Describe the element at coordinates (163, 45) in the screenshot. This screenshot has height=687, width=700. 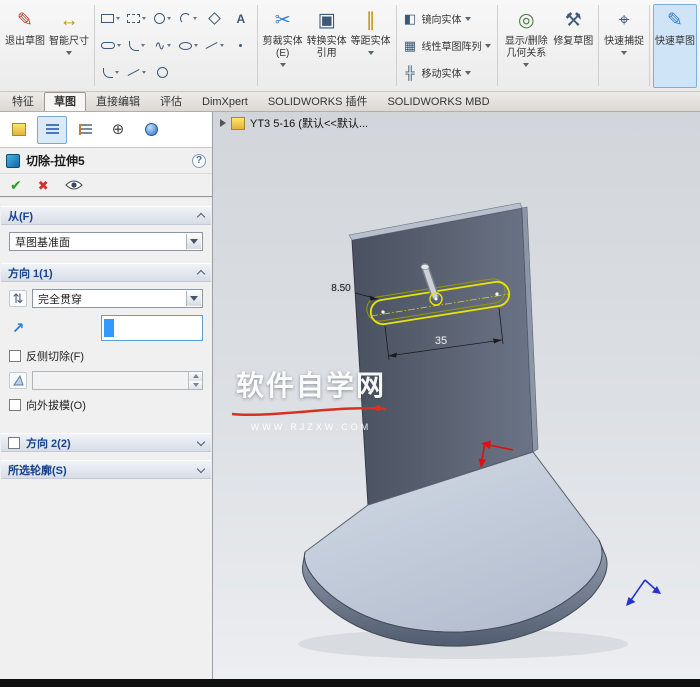
I see `spline-tool: ∿` at that location.